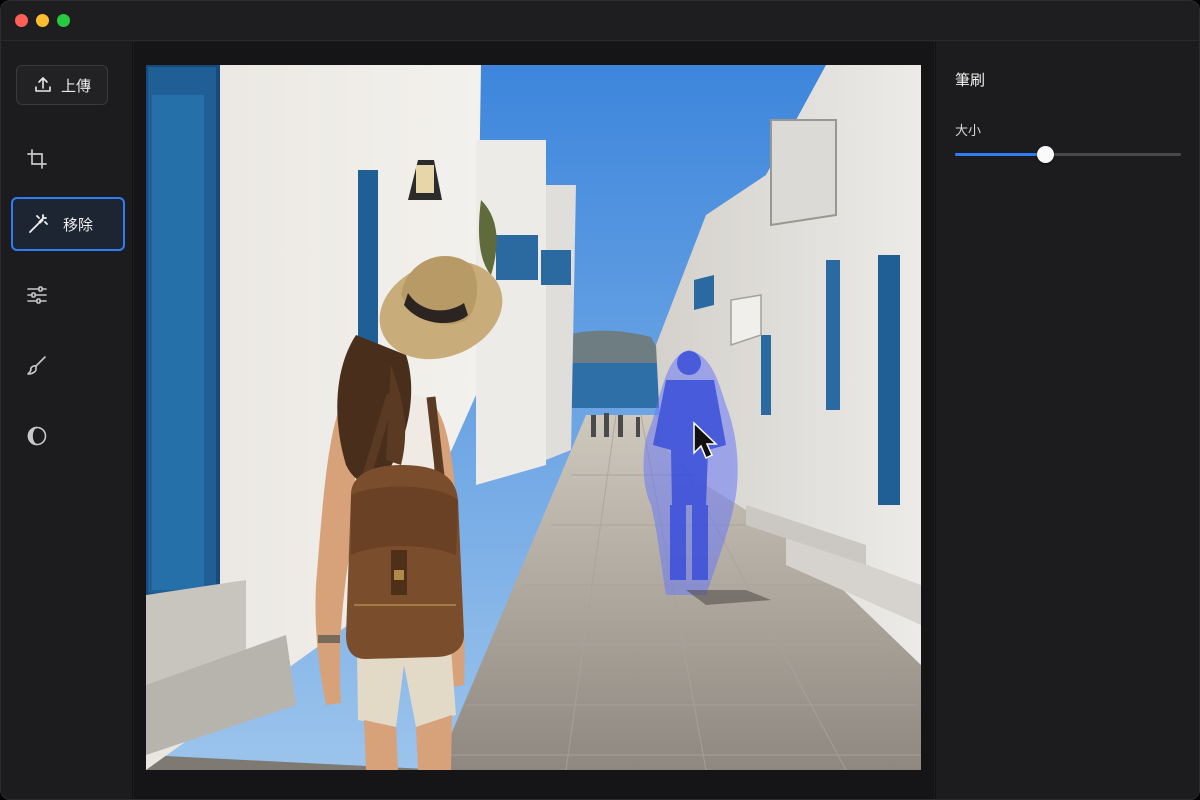  I want to click on brush-tool-button, so click(37, 365).